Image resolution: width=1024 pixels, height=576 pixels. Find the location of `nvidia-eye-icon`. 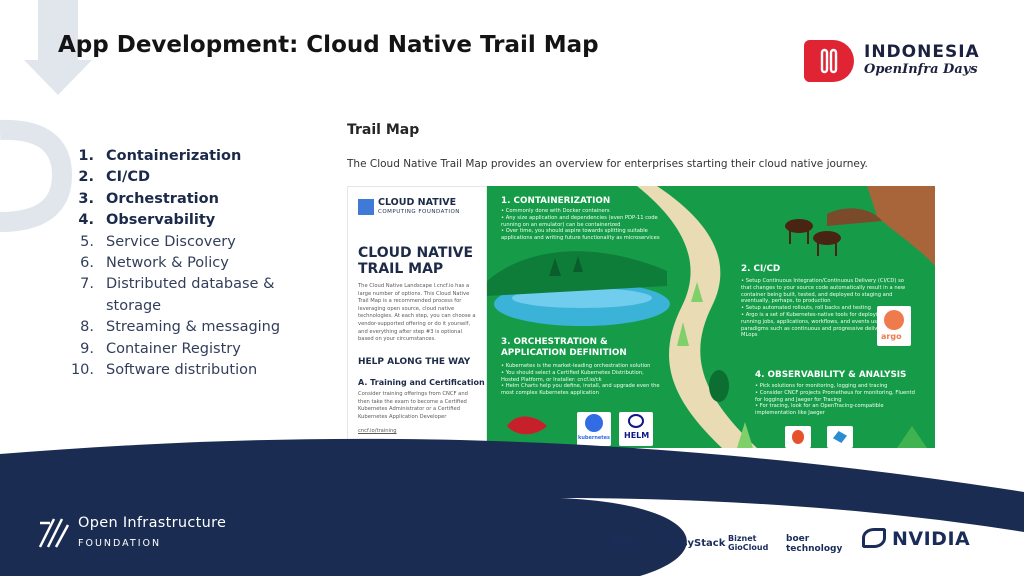

nvidia-eye-icon is located at coordinates (874, 538).